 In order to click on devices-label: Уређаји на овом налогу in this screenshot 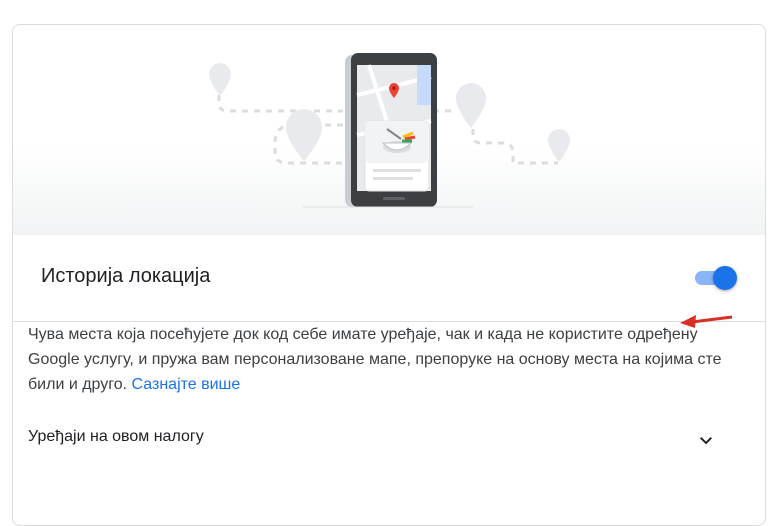, I will do `click(116, 436)`.